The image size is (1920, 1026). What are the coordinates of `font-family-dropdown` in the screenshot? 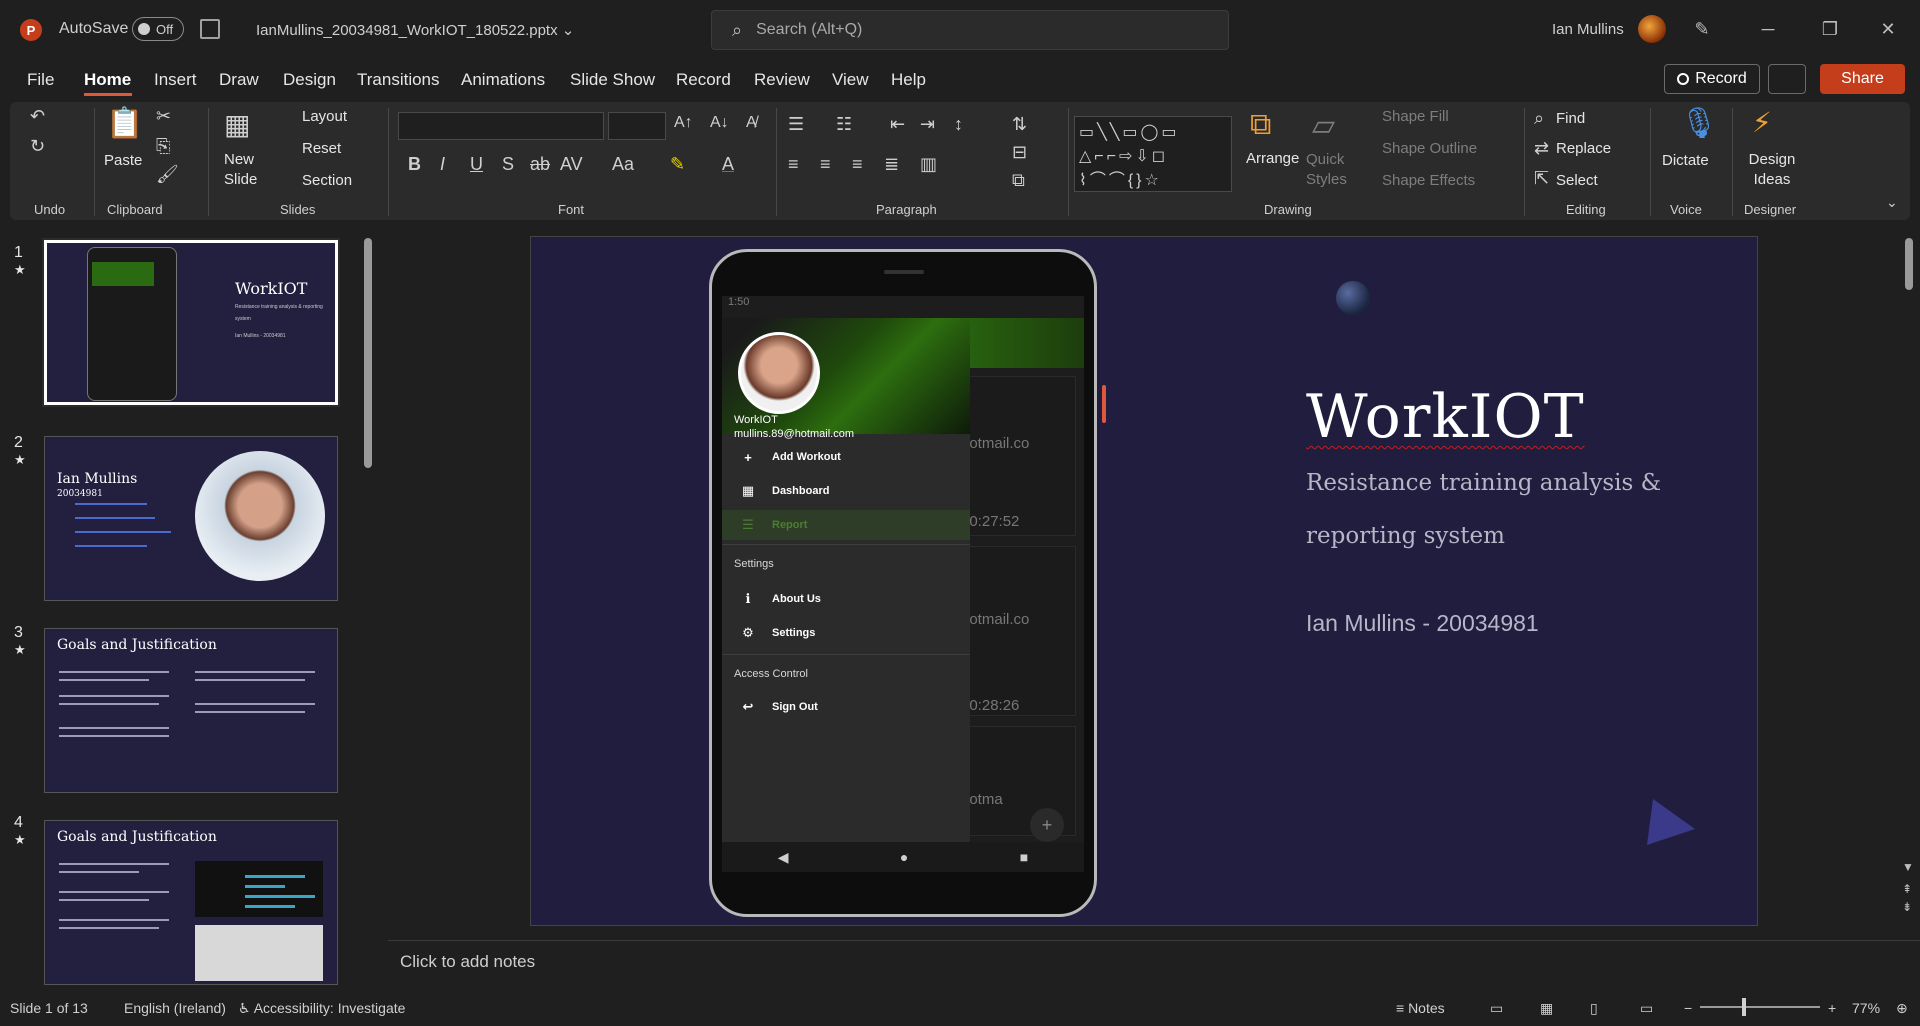 It's located at (501, 126).